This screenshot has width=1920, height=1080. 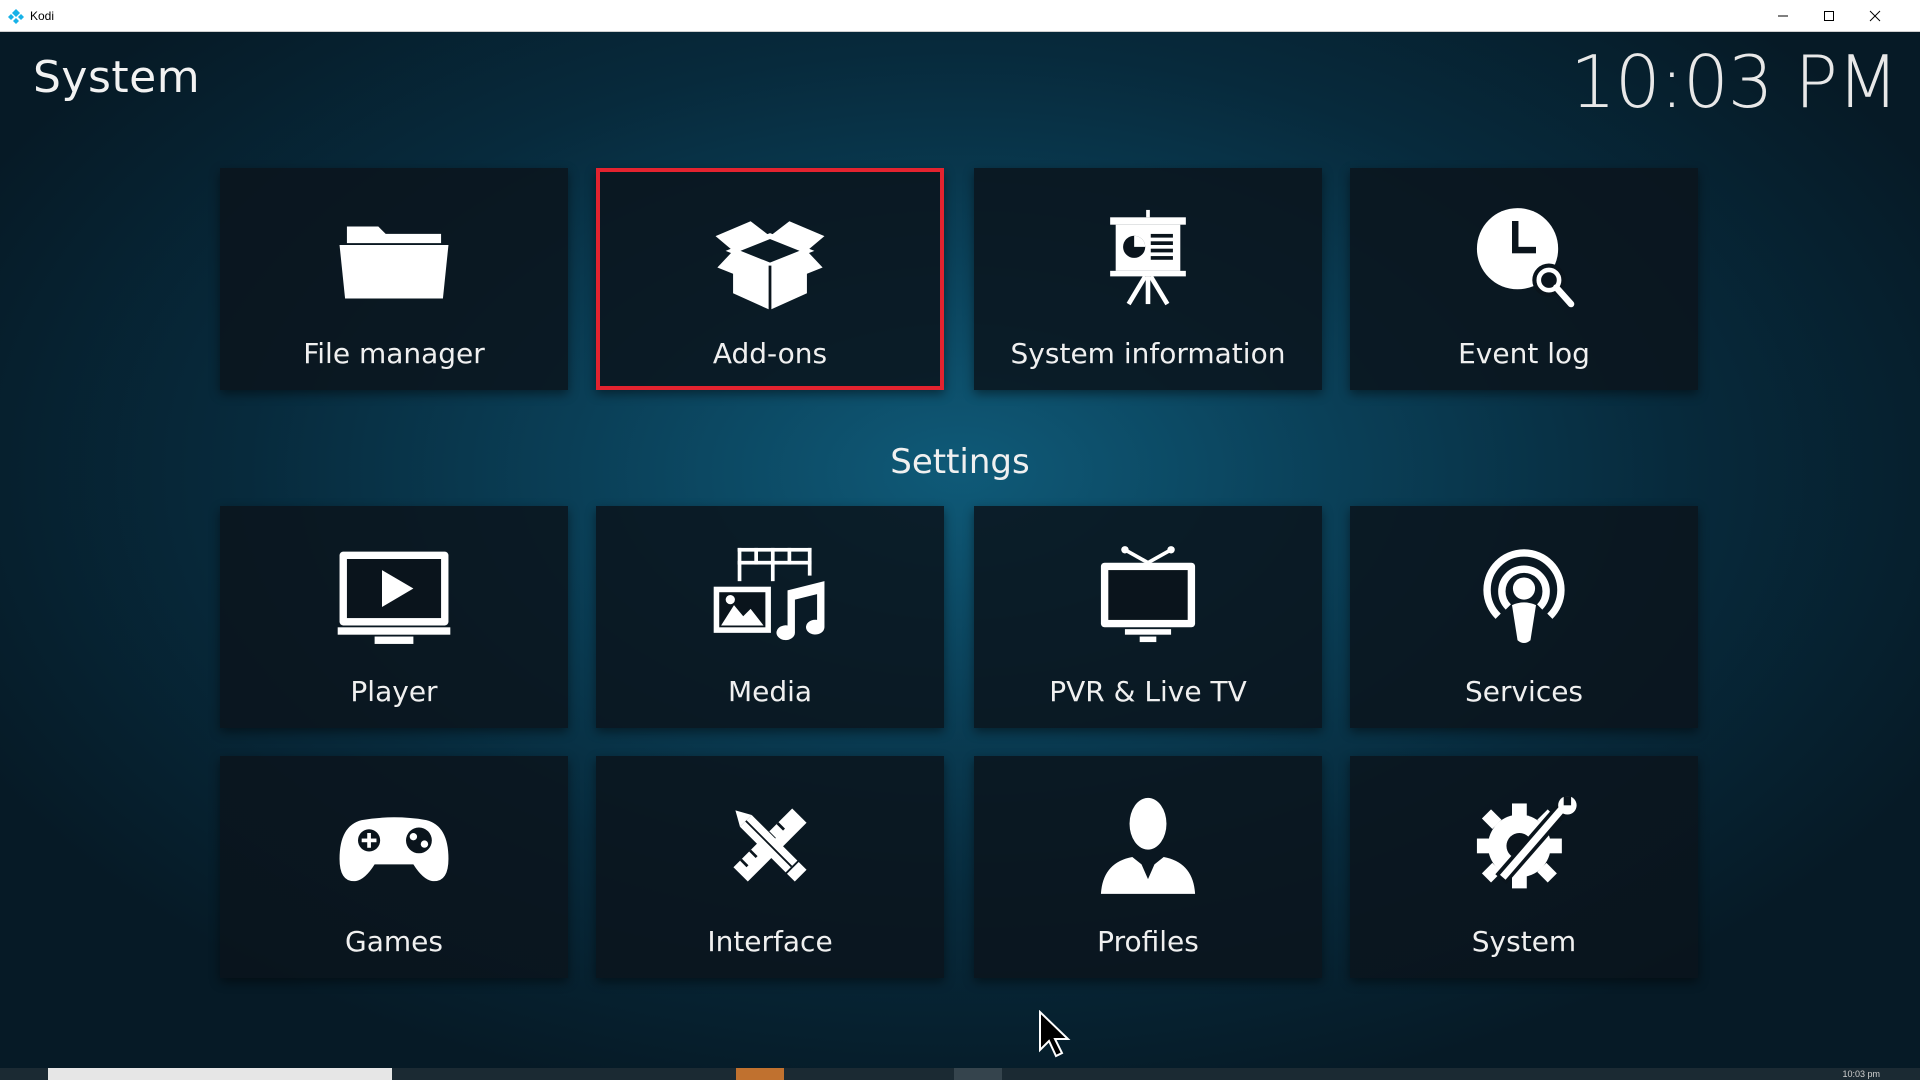 I want to click on tile-games: Games, so click(x=394, y=867).